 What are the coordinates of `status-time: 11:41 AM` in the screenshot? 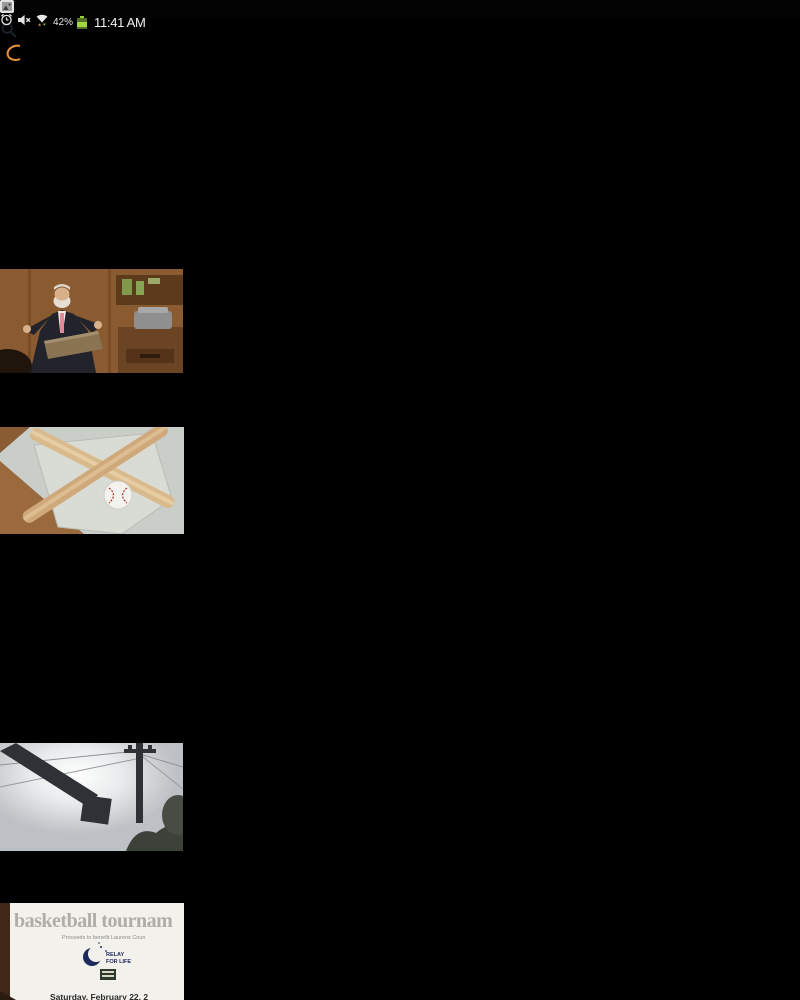 It's located at (120, 22).